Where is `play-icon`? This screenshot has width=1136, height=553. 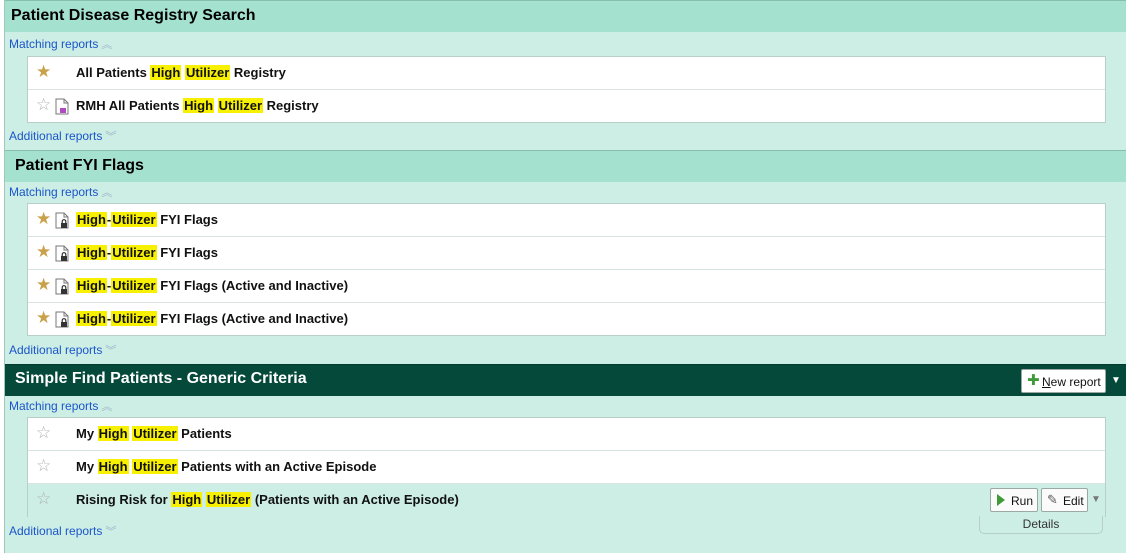 play-icon is located at coordinates (1001, 500).